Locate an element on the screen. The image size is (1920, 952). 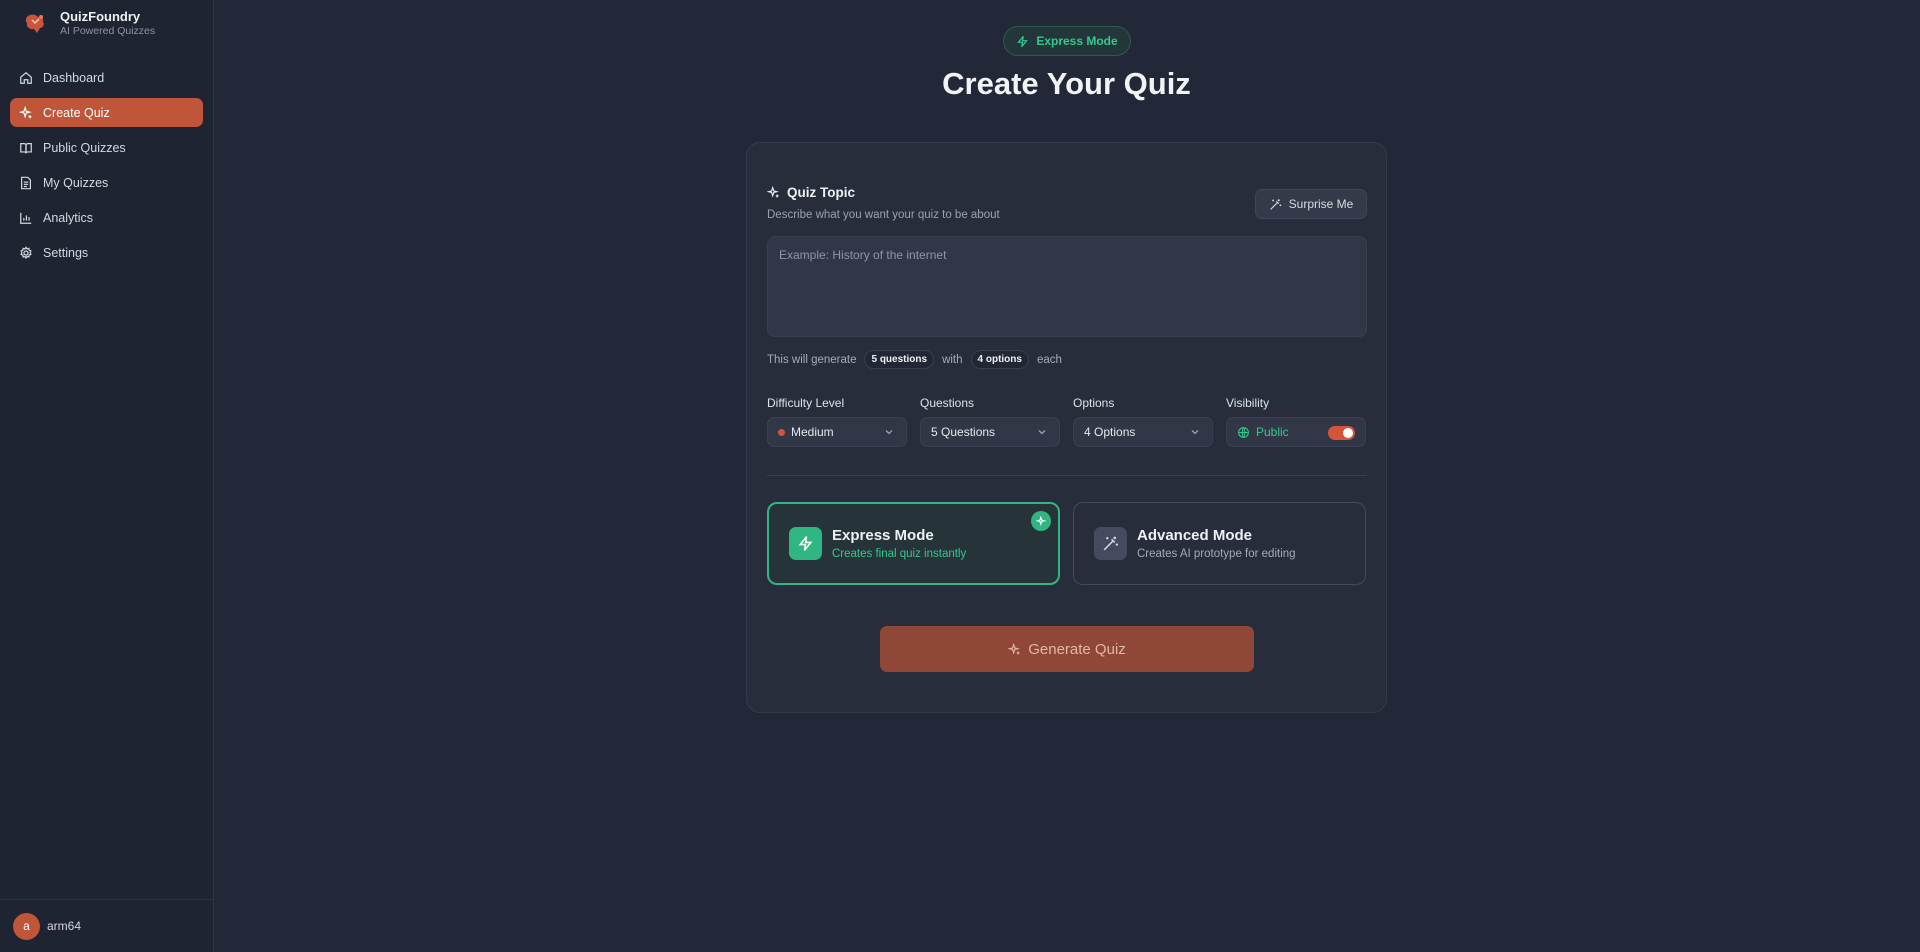
questions-label: Questions is located at coordinates (947, 403).